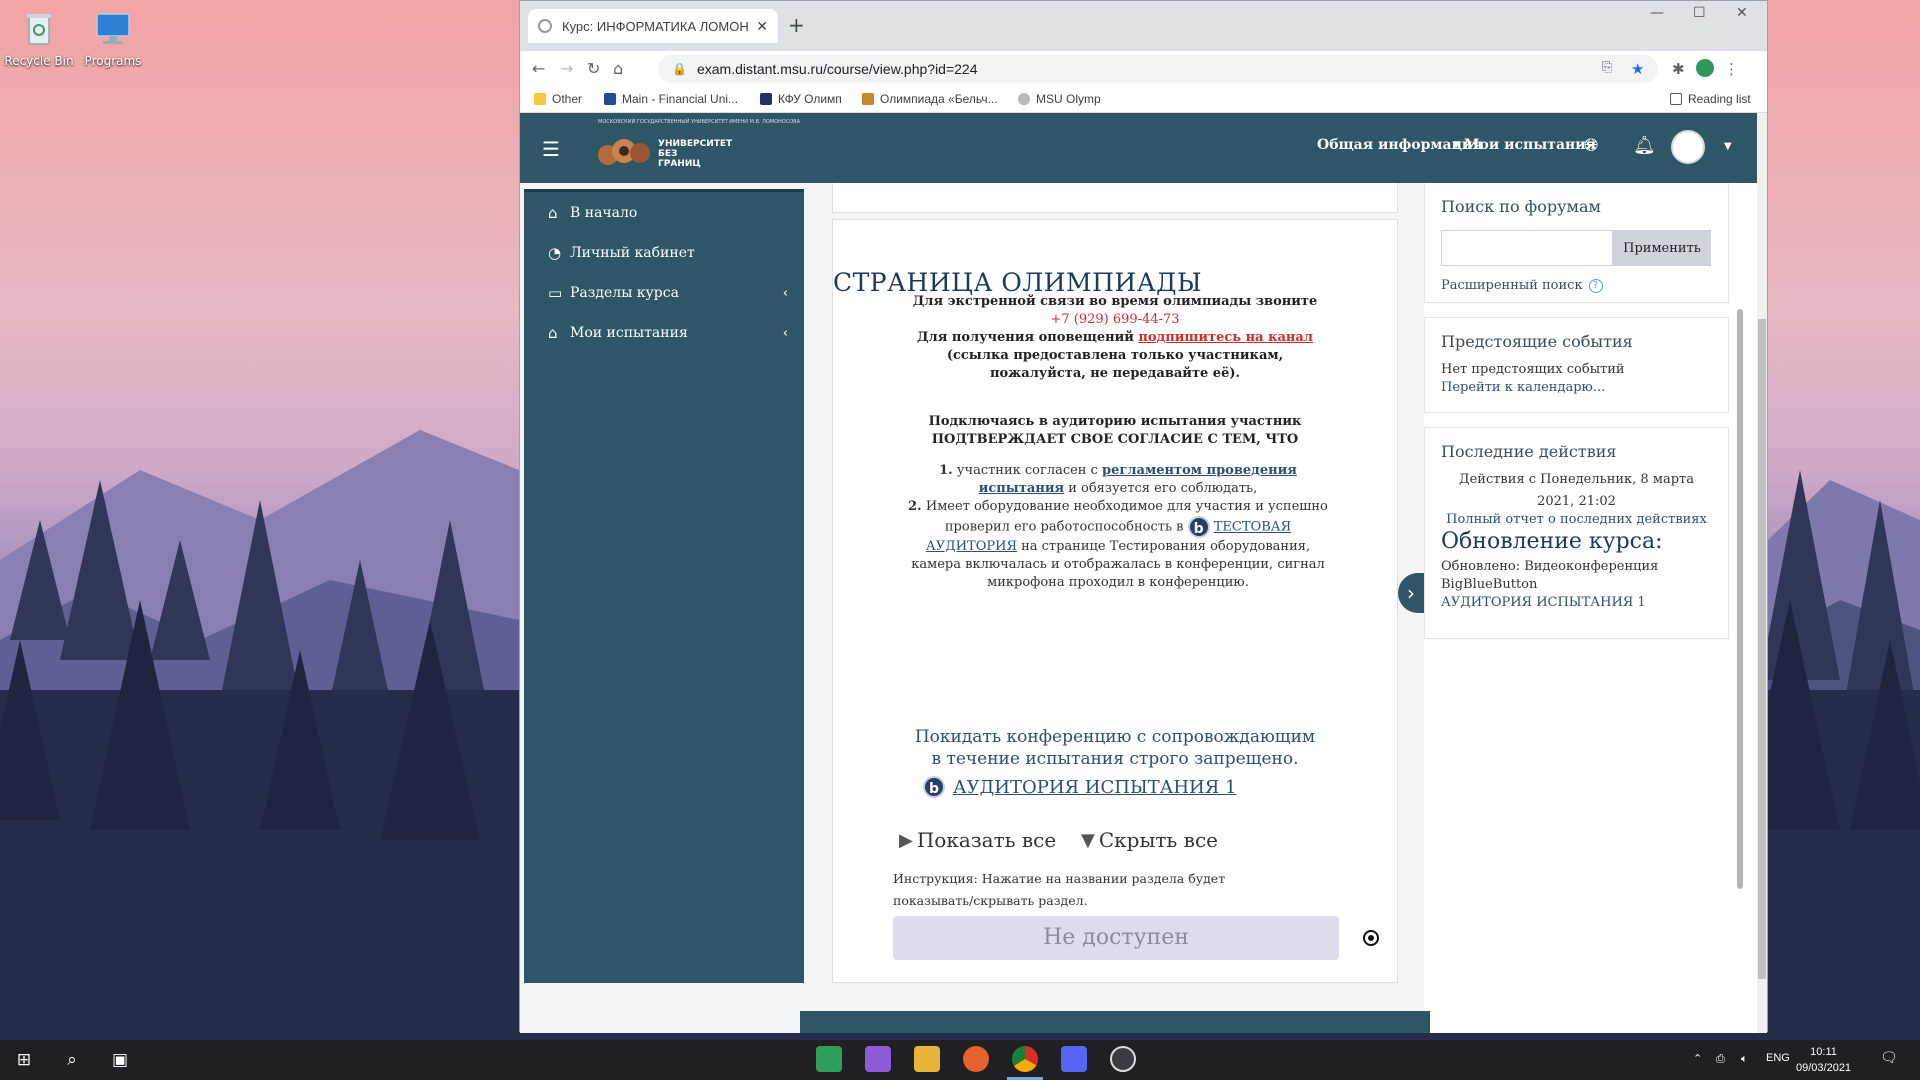 Image resolution: width=1920 pixels, height=1080 pixels. What do you see at coordinates (120, 1060) in the screenshot?
I see `task-view-icon: ▣` at bounding box center [120, 1060].